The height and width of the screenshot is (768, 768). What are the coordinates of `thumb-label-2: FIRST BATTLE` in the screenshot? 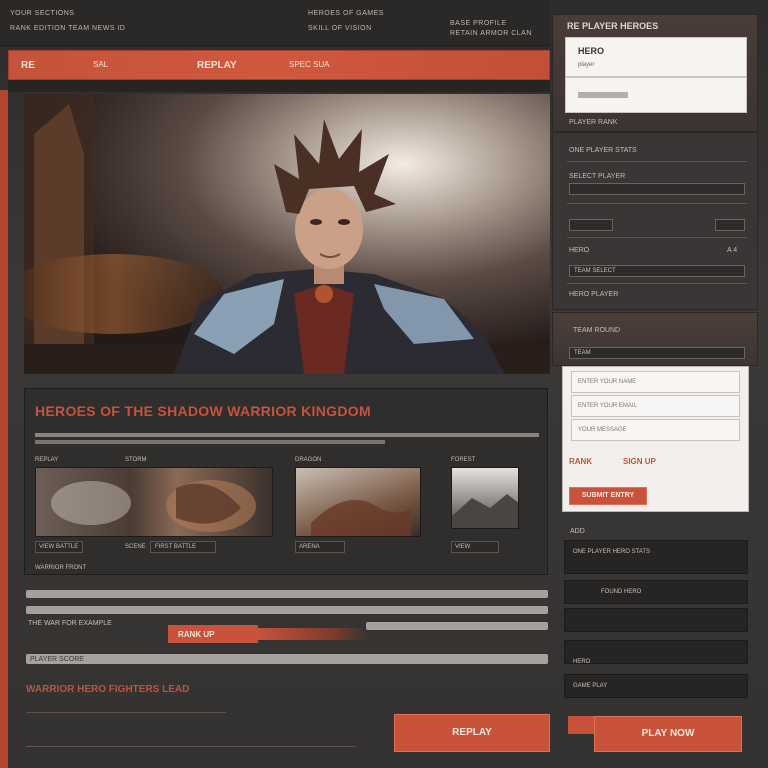 It's located at (176, 547).